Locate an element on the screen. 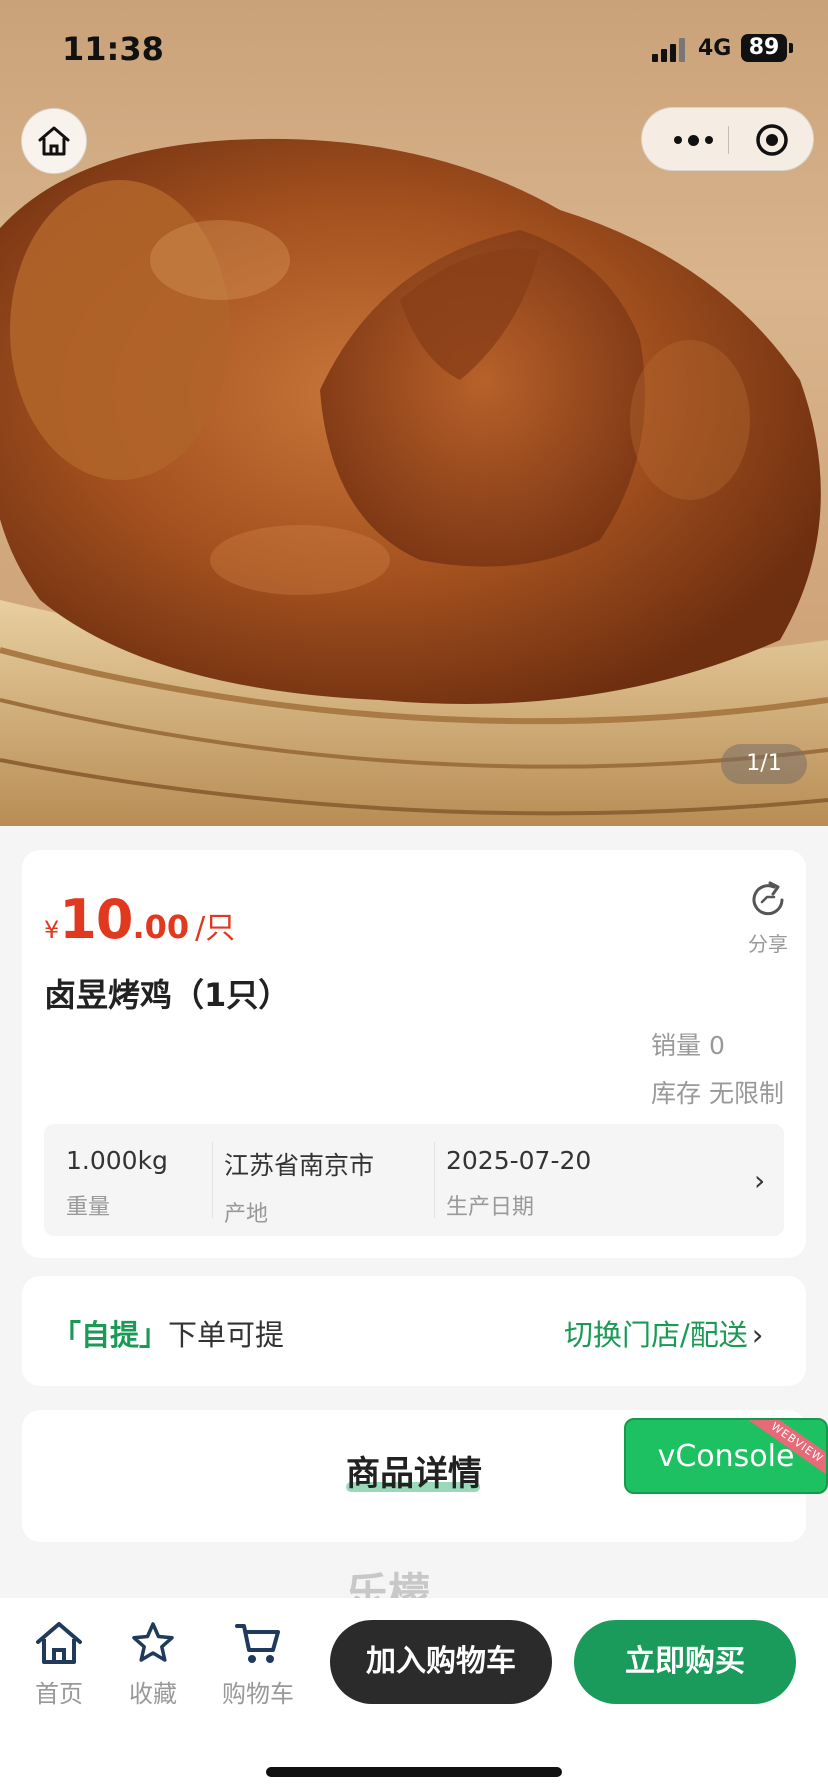 This screenshot has height=1792, width=828. pickup-info: 「自提」下单可提 is located at coordinates (168, 1333).